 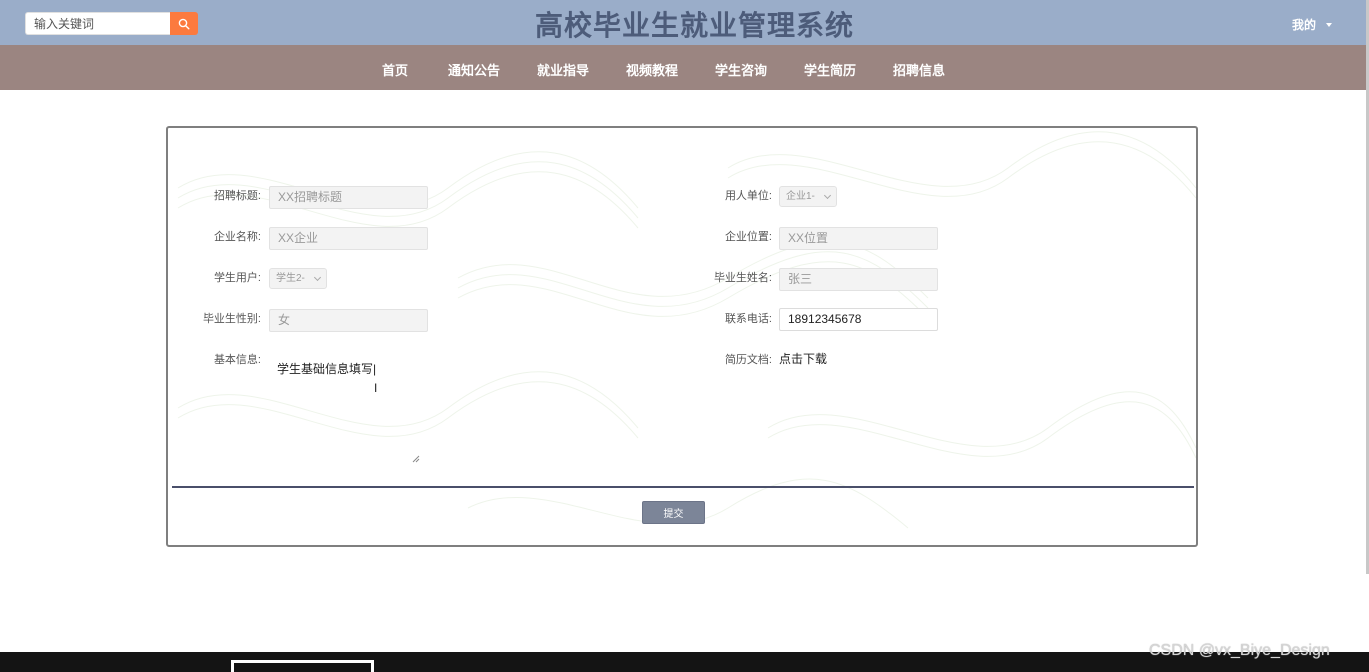 I want to click on student-user-value: 学生2-, so click(x=290, y=278).